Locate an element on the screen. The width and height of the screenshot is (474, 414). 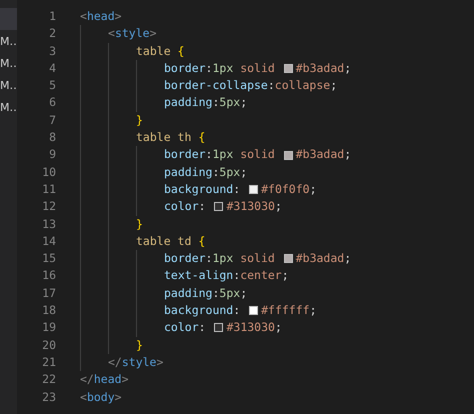
line-number: 21 is located at coordinates (48, 362).